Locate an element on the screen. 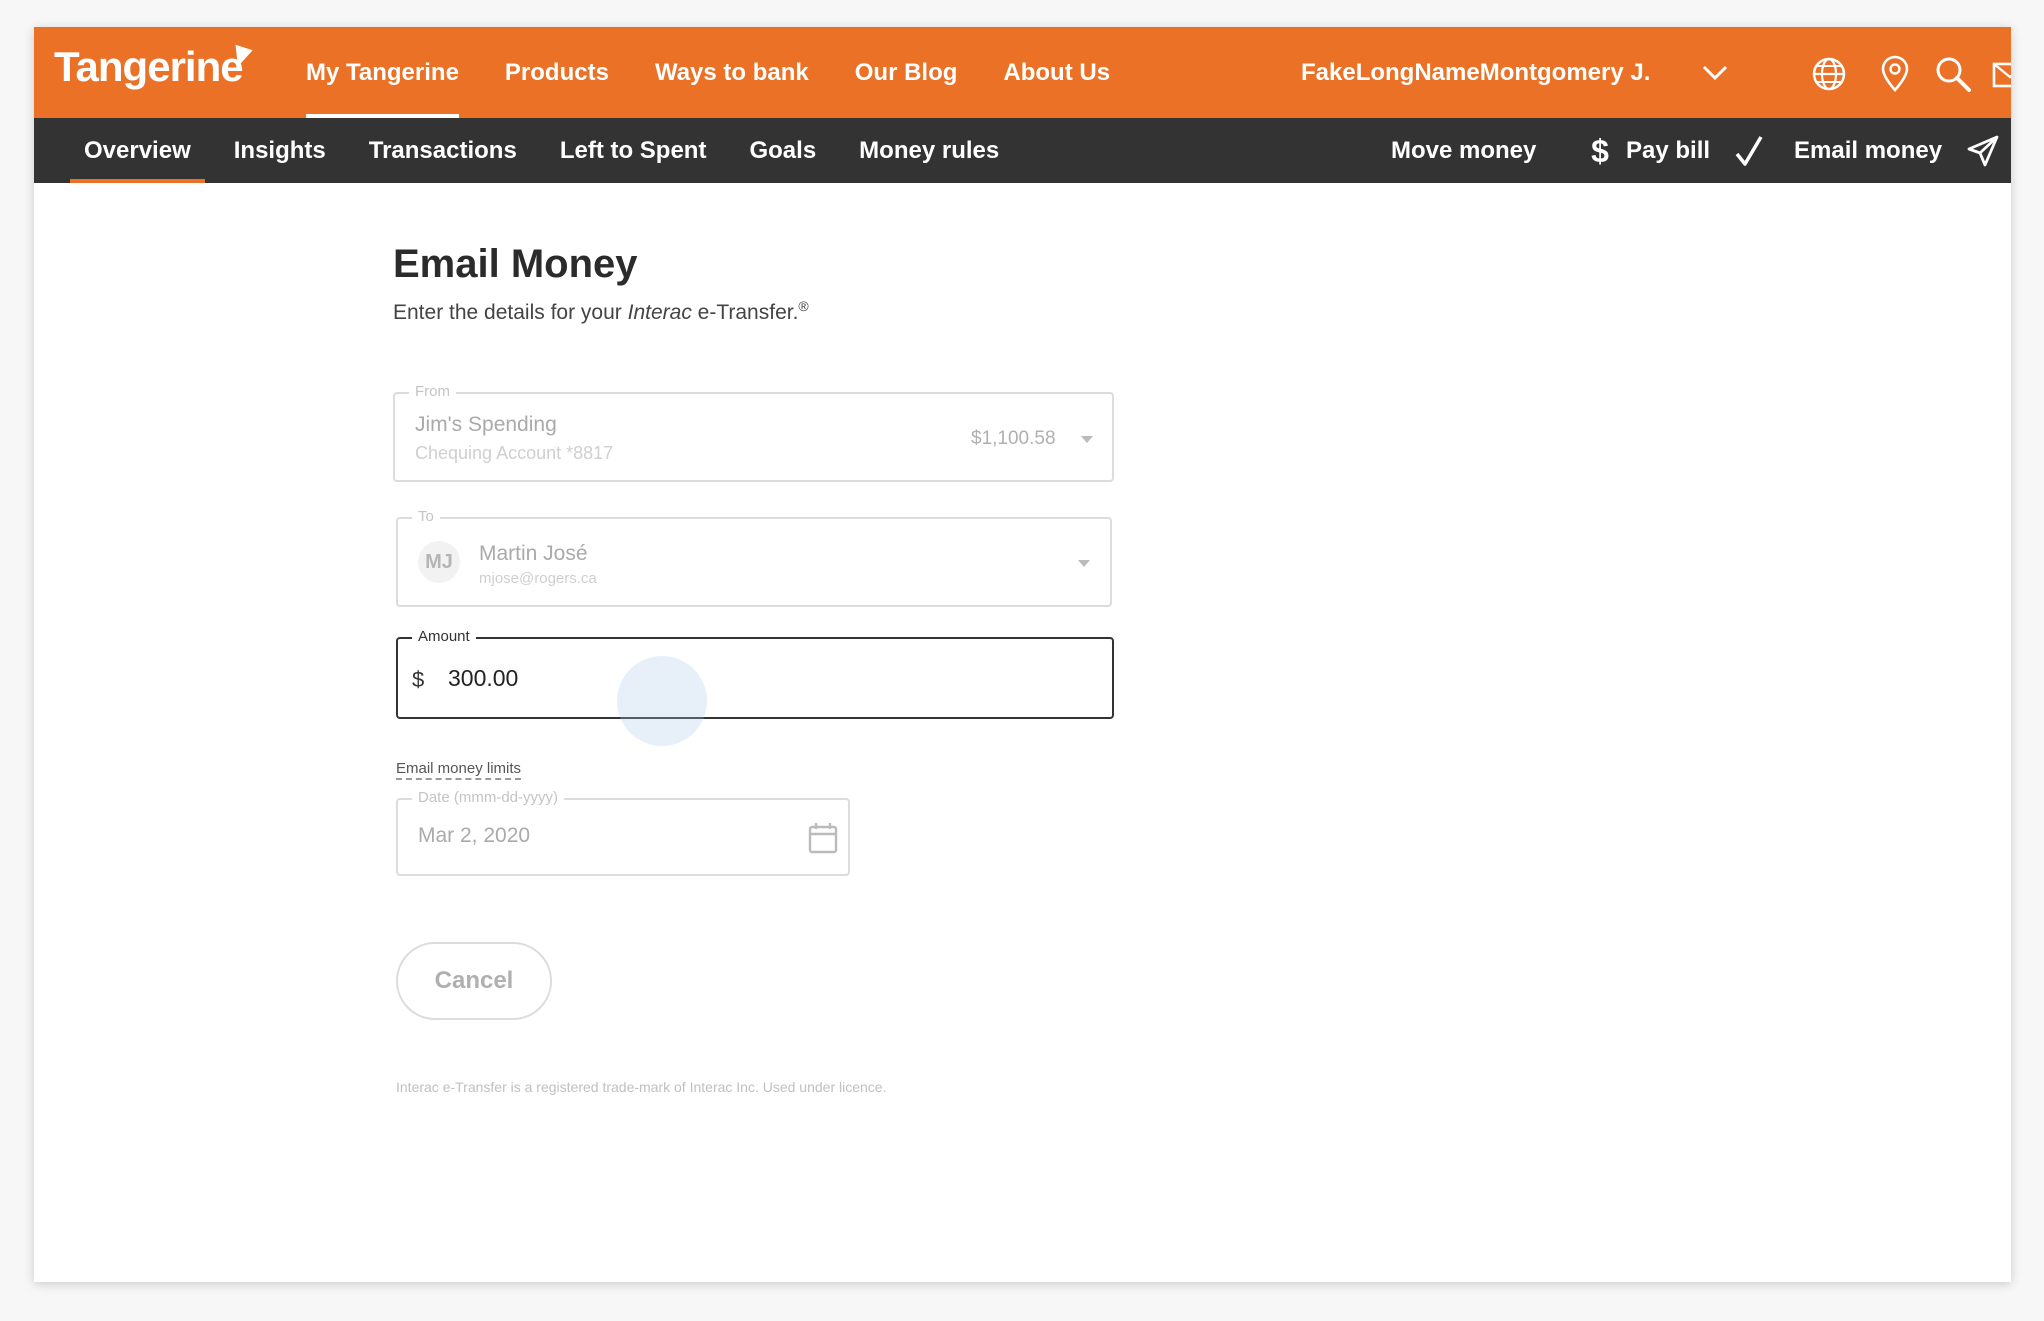 The image size is (2044, 1321). paper-plane-icon is located at coordinates (1983, 151).